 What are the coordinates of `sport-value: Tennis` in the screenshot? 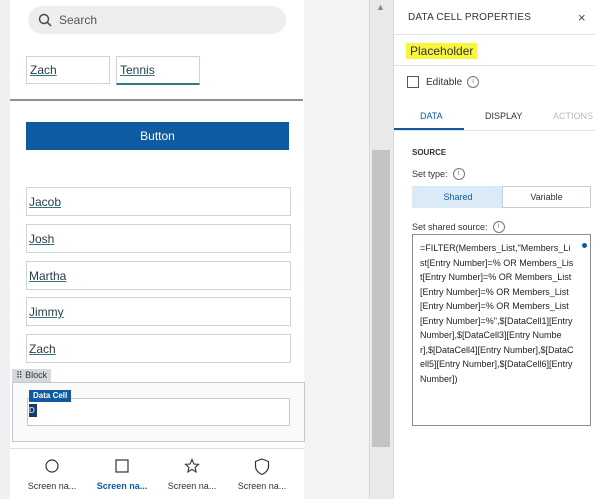 It's located at (137, 70).